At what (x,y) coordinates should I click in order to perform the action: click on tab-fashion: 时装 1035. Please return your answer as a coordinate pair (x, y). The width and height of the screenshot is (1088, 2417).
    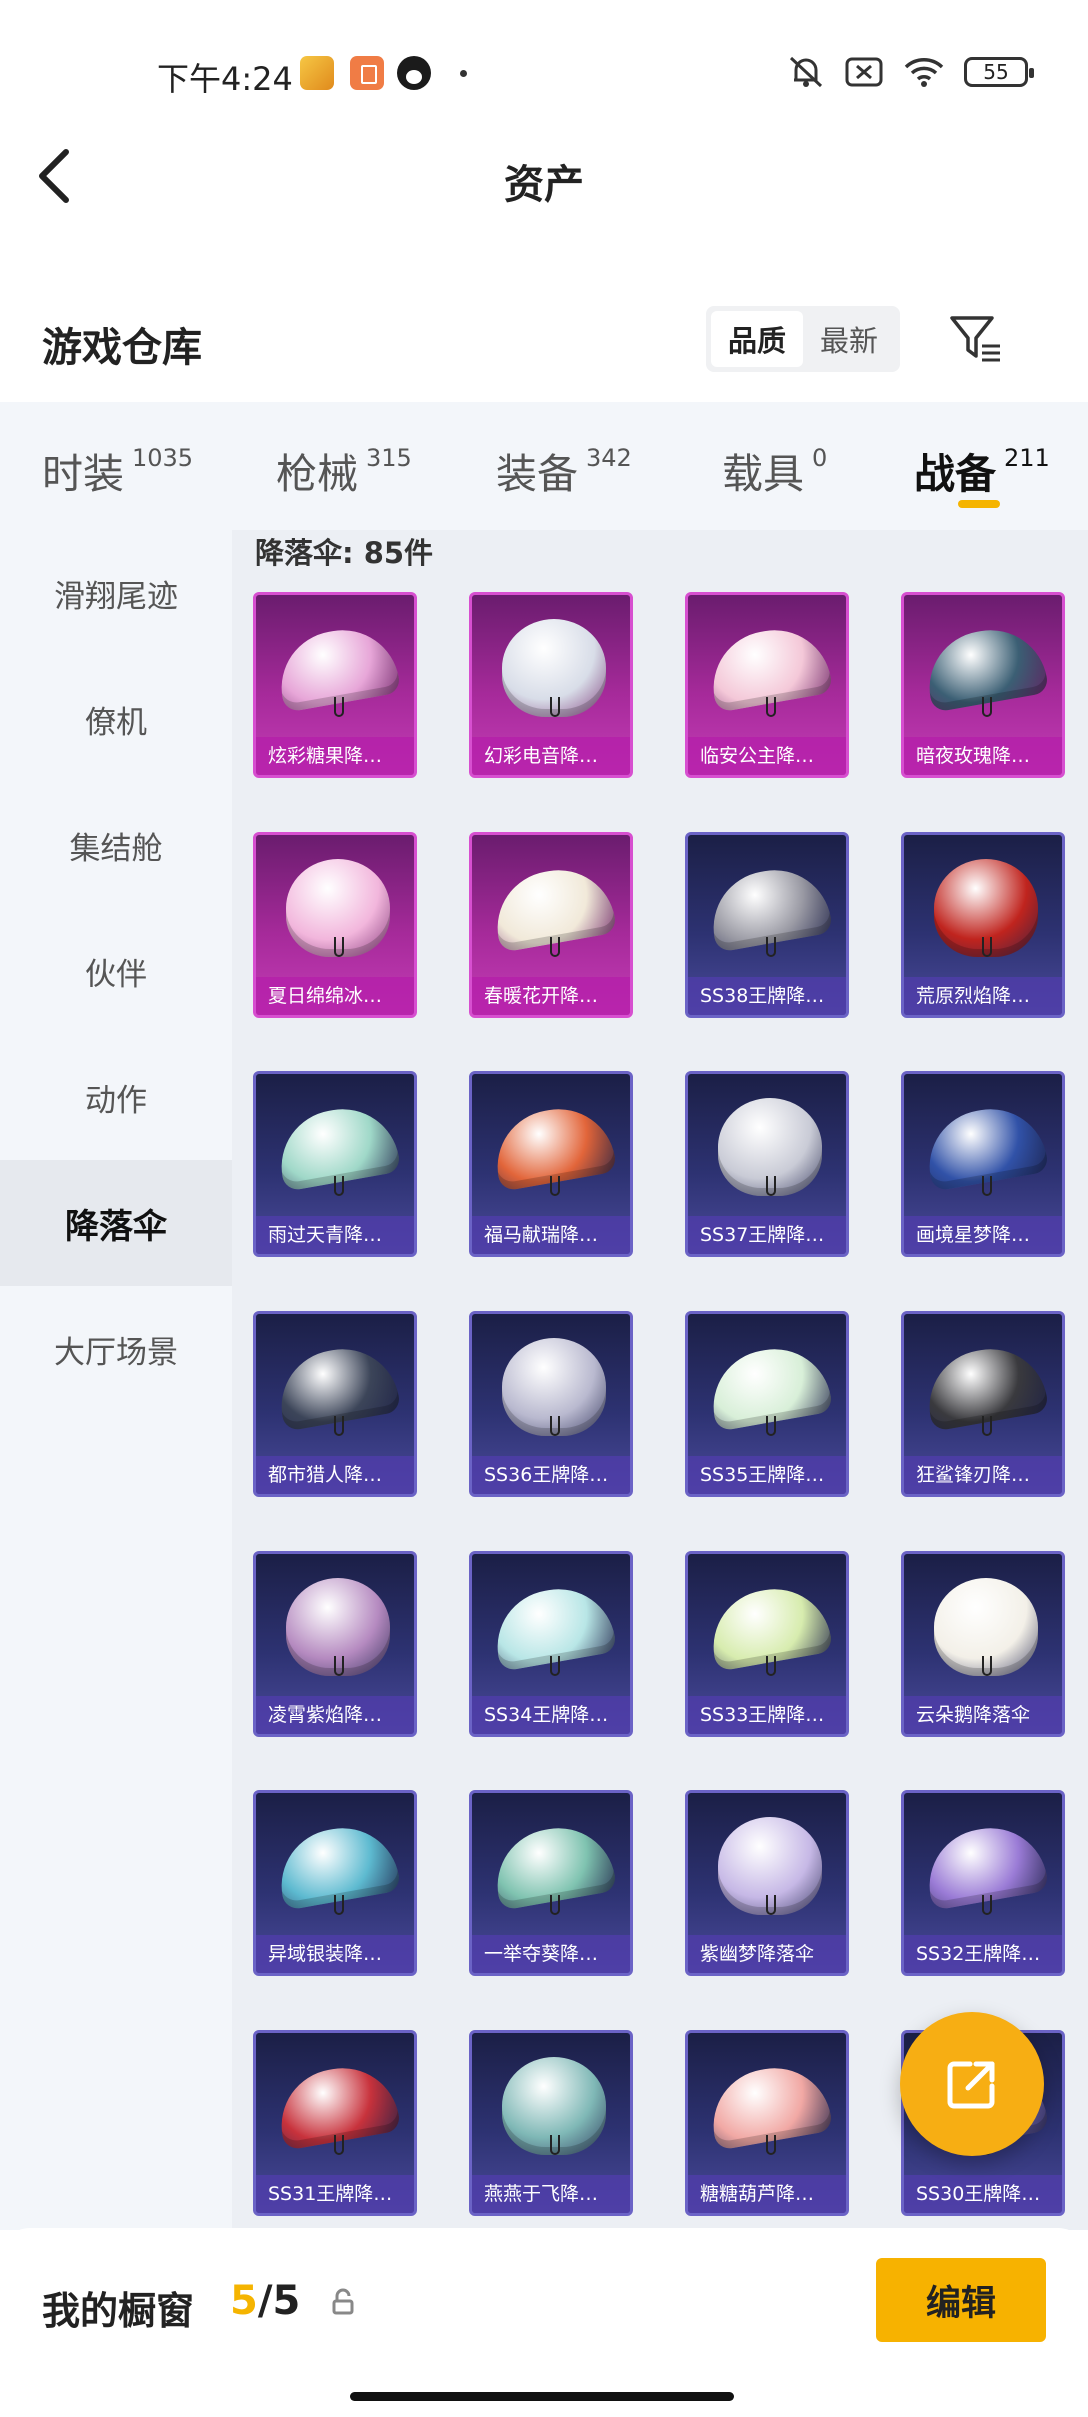
    Looking at the image, I should click on (117, 470).